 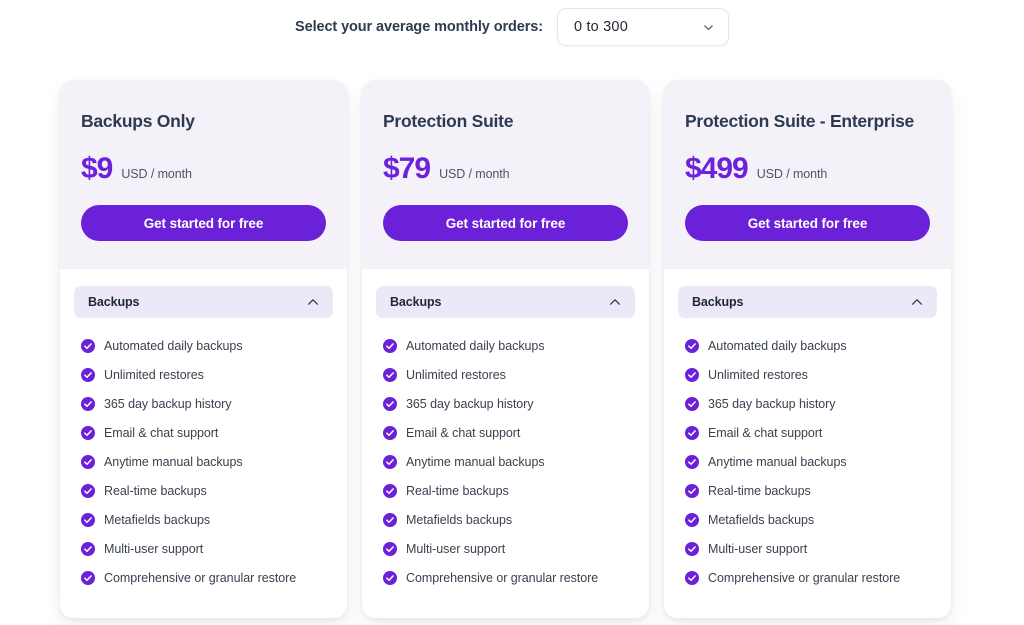 I want to click on orders-selector-label: Select your average monthly orders:, so click(x=419, y=27).